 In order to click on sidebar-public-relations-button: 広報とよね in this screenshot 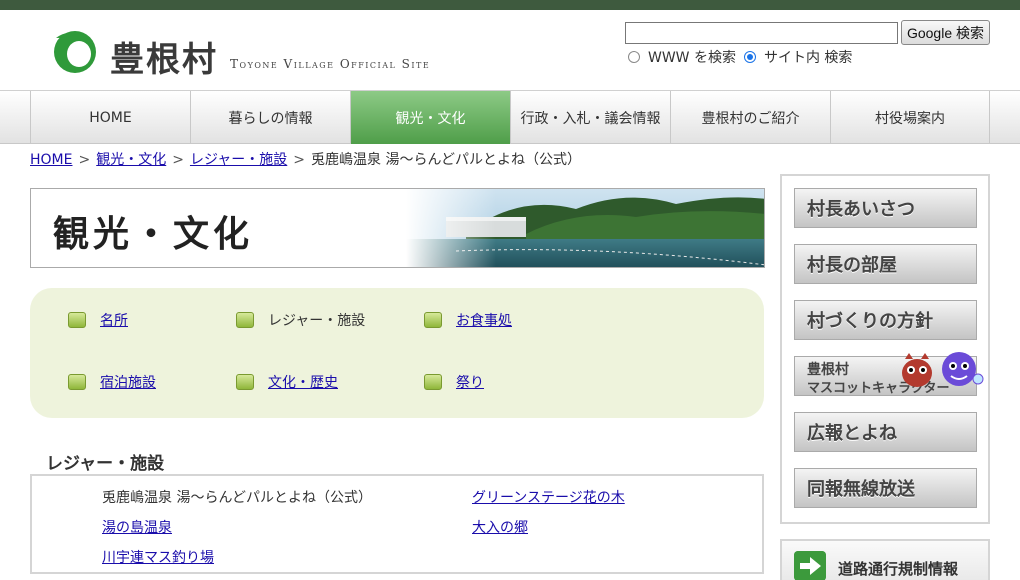, I will do `click(885, 432)`.